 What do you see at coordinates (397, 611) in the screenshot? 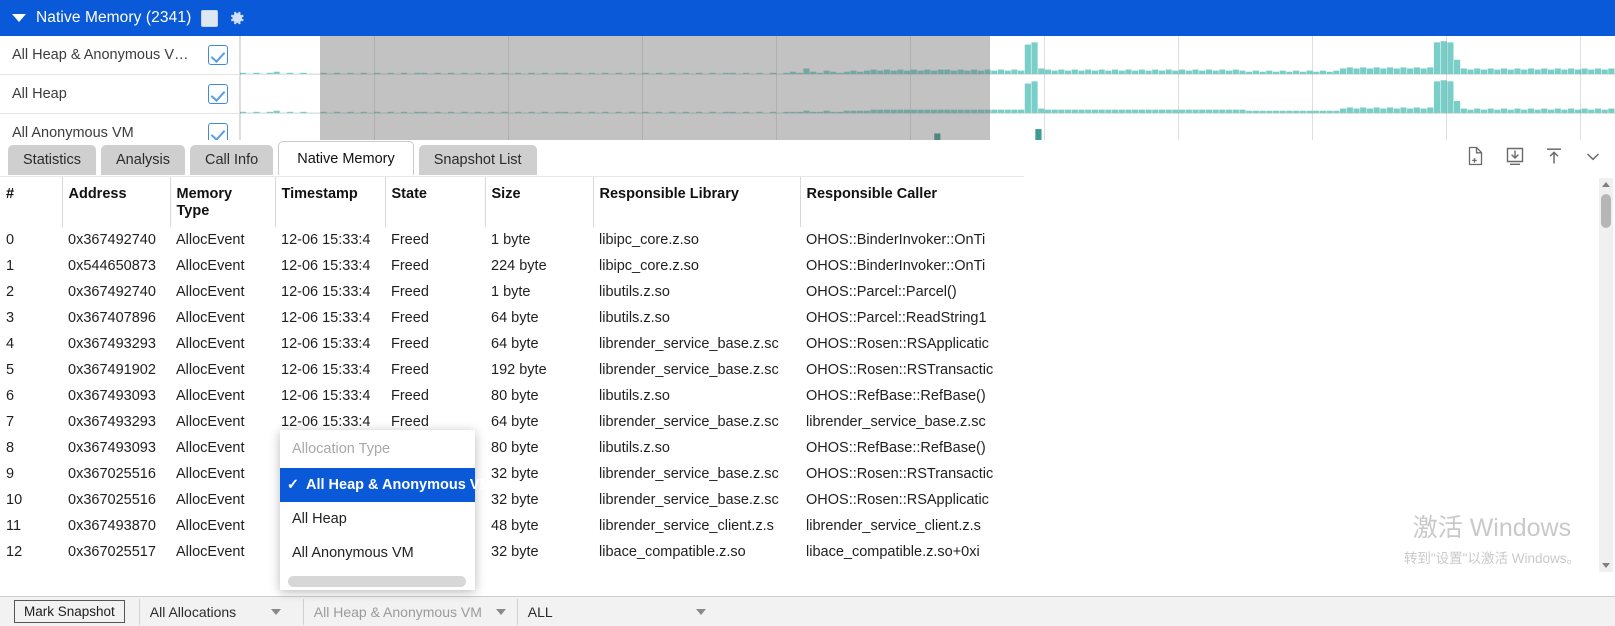
I see `heap-type-select-value: All Heap & Anonymous VM` at bounding box center [397, 611].